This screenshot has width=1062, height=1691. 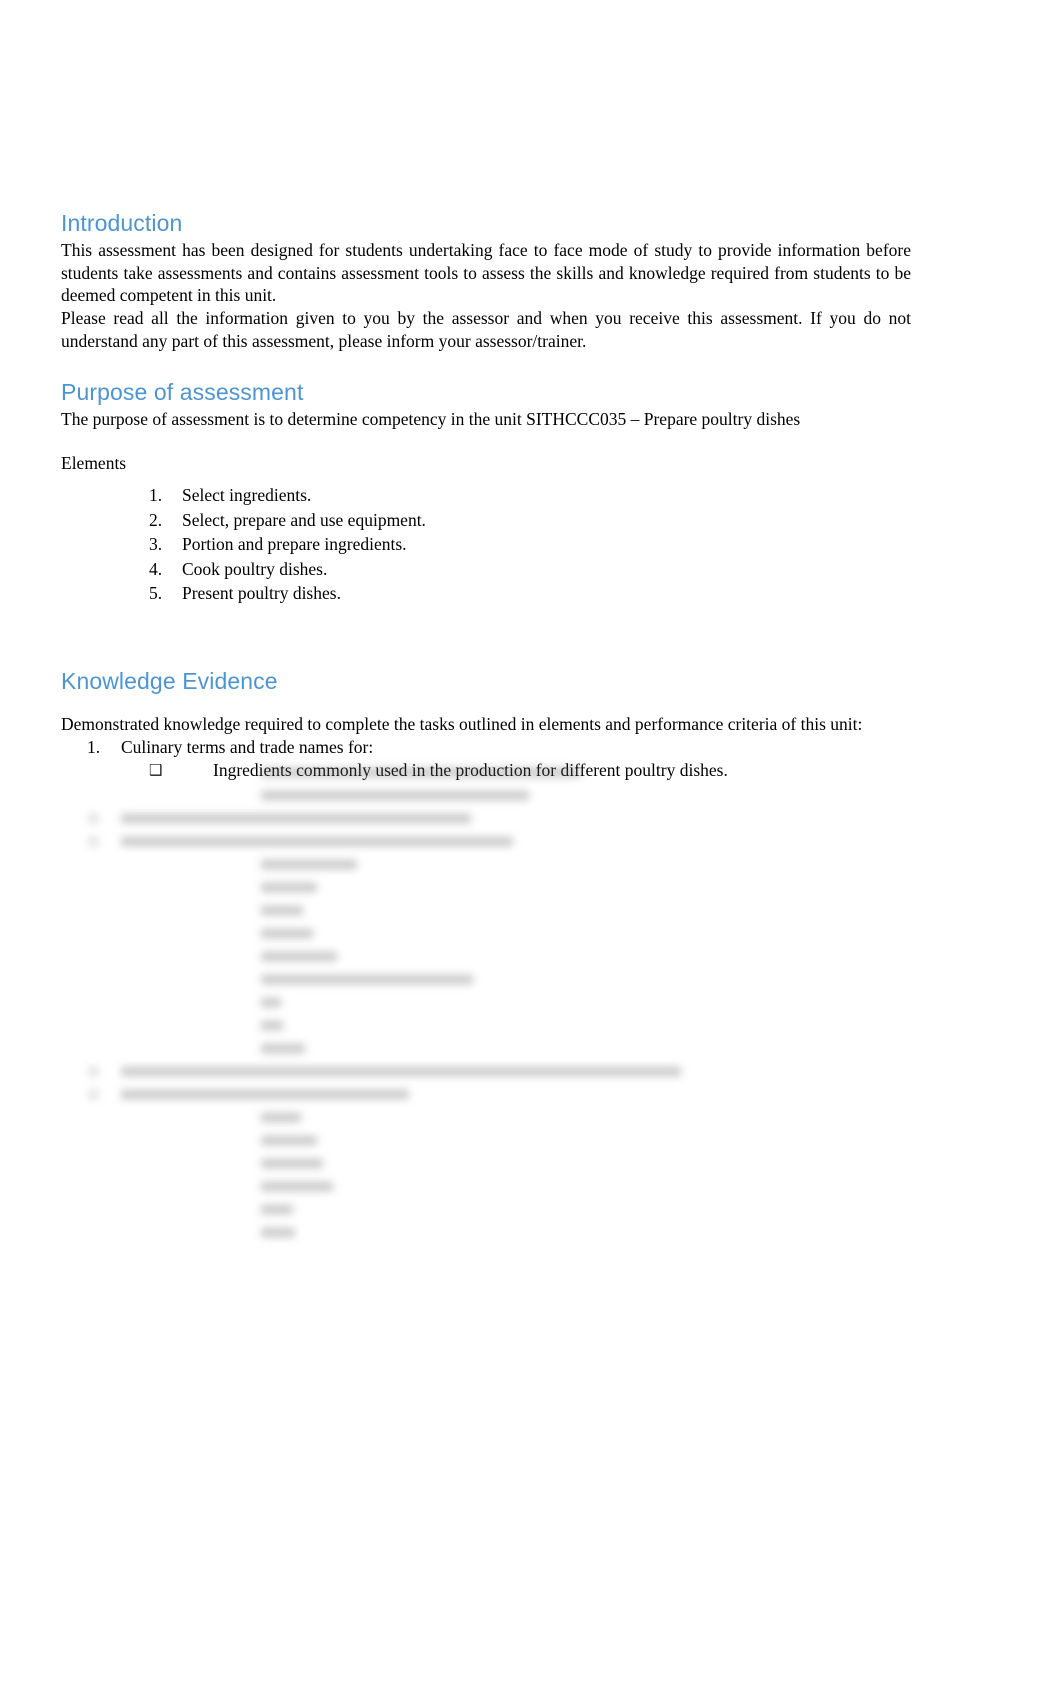 I want to click on knowledge-evidence-heading: Knowledge Evidence, so click(x=169, y=680).